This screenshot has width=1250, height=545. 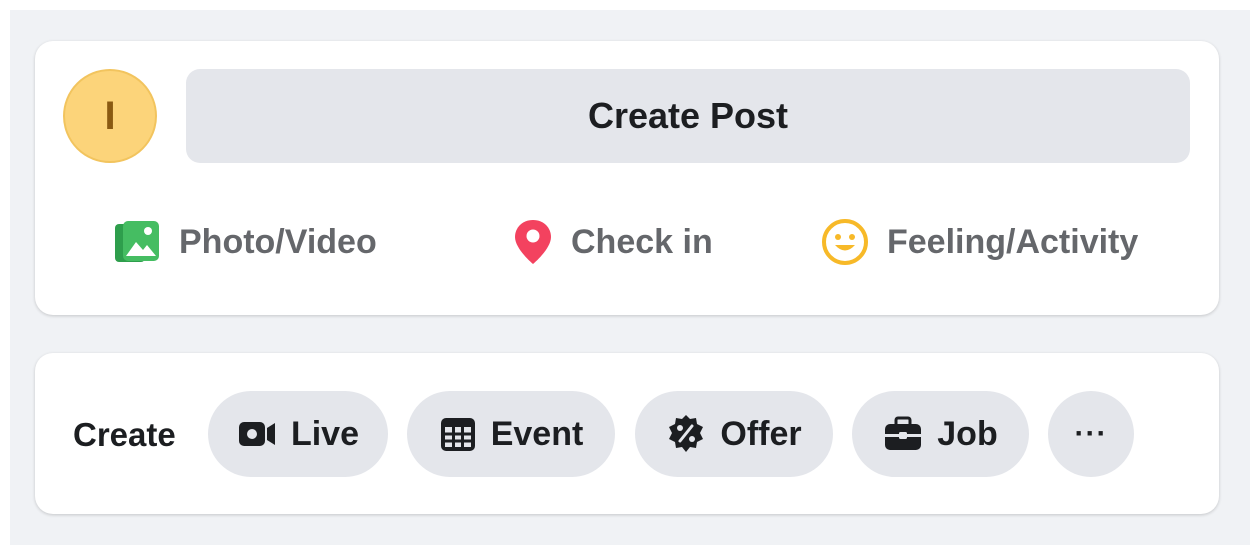 I want to click on job-label: Job, so click(x=967, y=433).